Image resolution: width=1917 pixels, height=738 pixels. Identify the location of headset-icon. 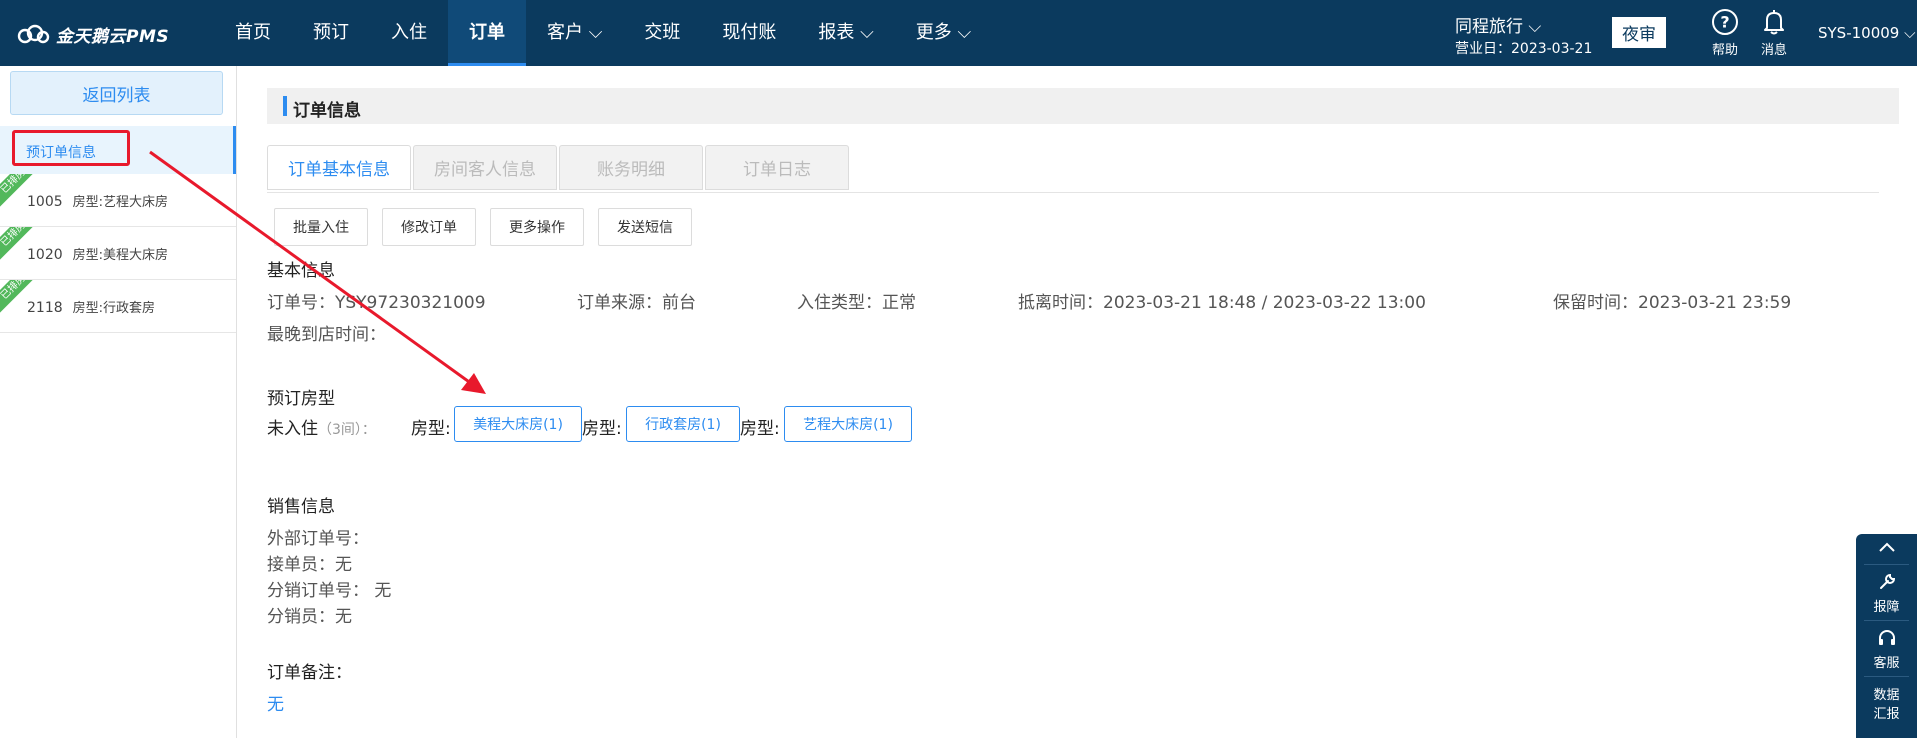
(1886, 637).